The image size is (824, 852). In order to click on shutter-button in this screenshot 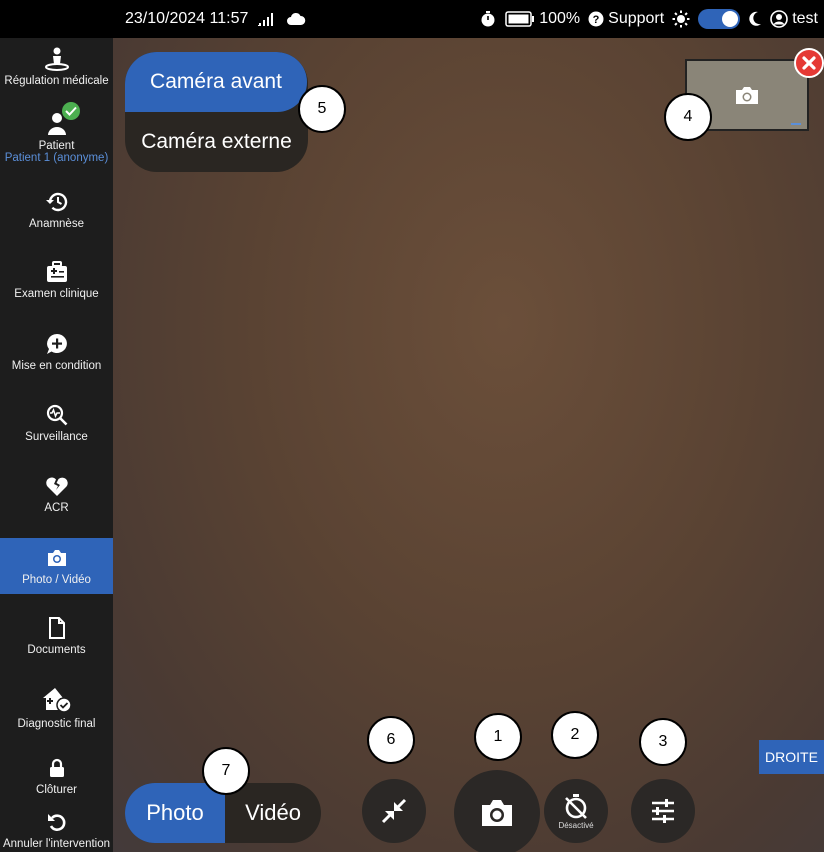, I will do `click(497, 811)`.